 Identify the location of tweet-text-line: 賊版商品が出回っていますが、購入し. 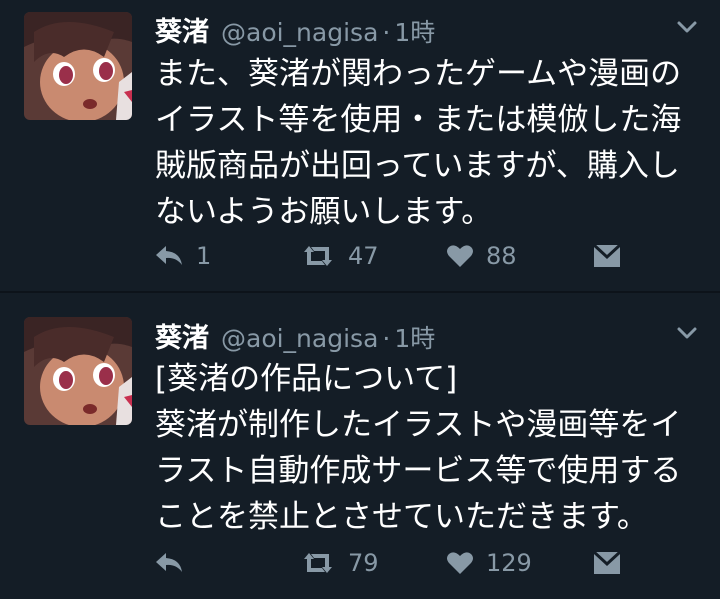
(417, 166).